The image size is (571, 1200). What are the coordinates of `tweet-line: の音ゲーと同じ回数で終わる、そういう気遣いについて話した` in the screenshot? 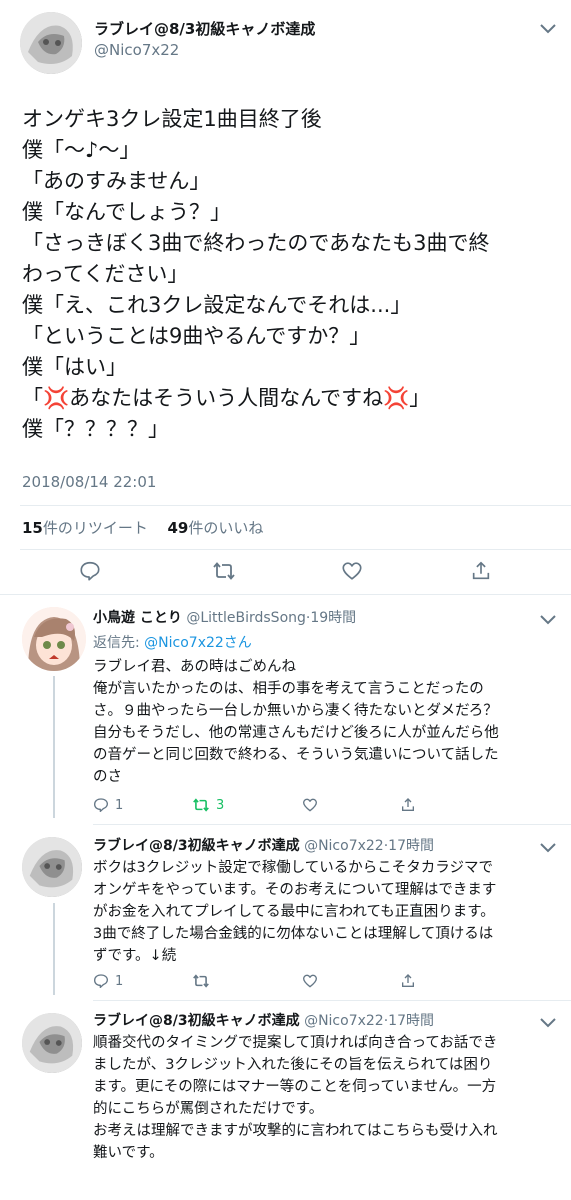 It's located at (296, 755).